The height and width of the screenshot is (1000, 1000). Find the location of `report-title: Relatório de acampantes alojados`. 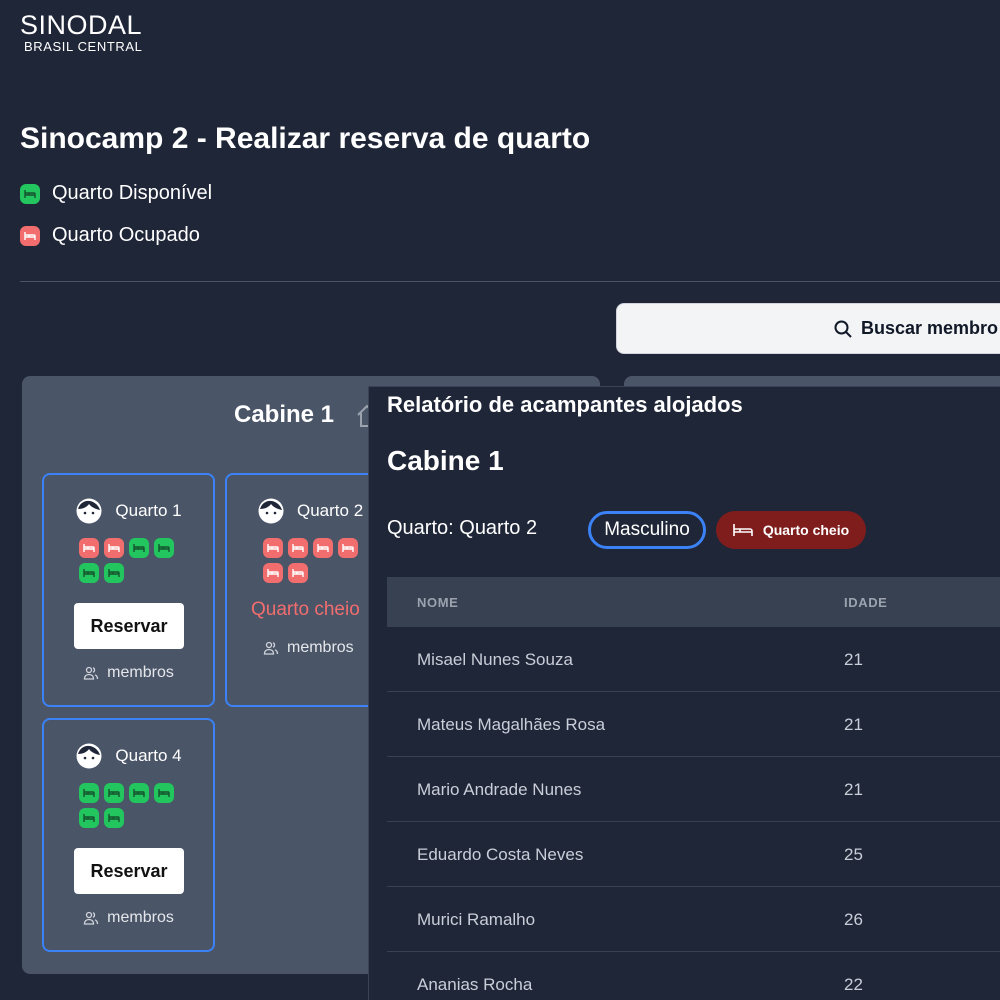

report-title: Relatório de acampantes alojados is located at coordinates (565, 404).